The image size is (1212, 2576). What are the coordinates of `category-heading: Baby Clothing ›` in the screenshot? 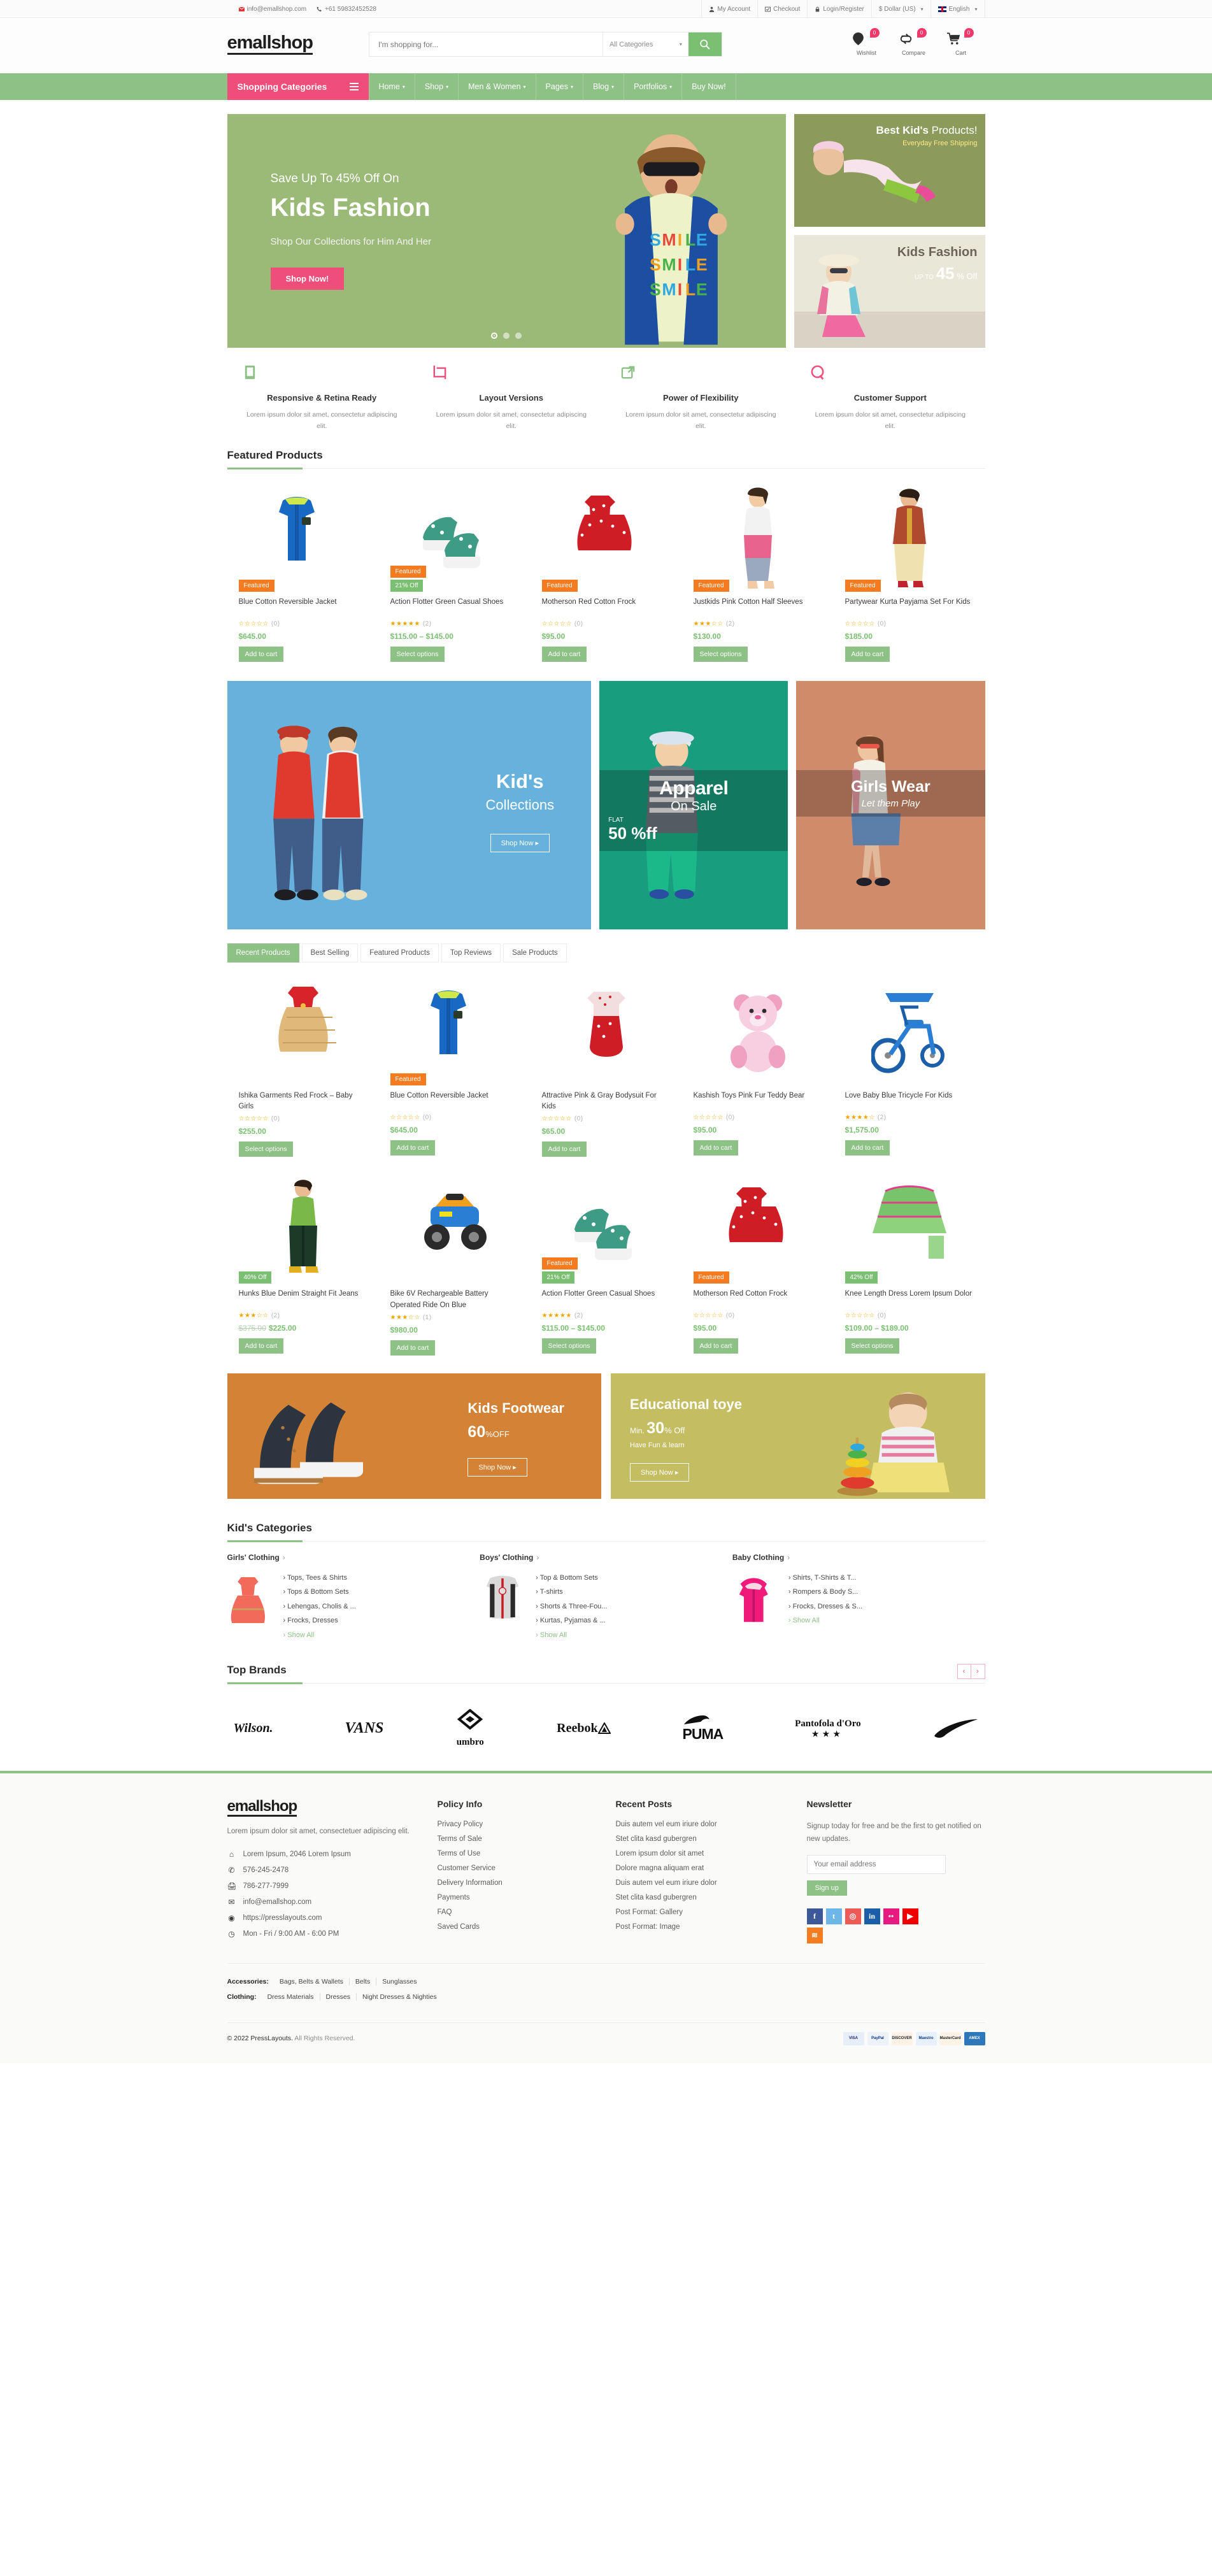 It's located at (849, 1558).